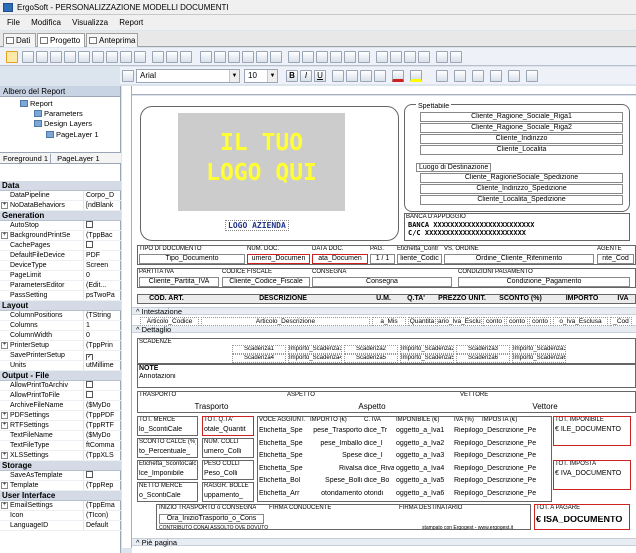 The image size is (636, 553). I want to click on scadenza-field: Importo_Scadenza4, so click(315, 358).